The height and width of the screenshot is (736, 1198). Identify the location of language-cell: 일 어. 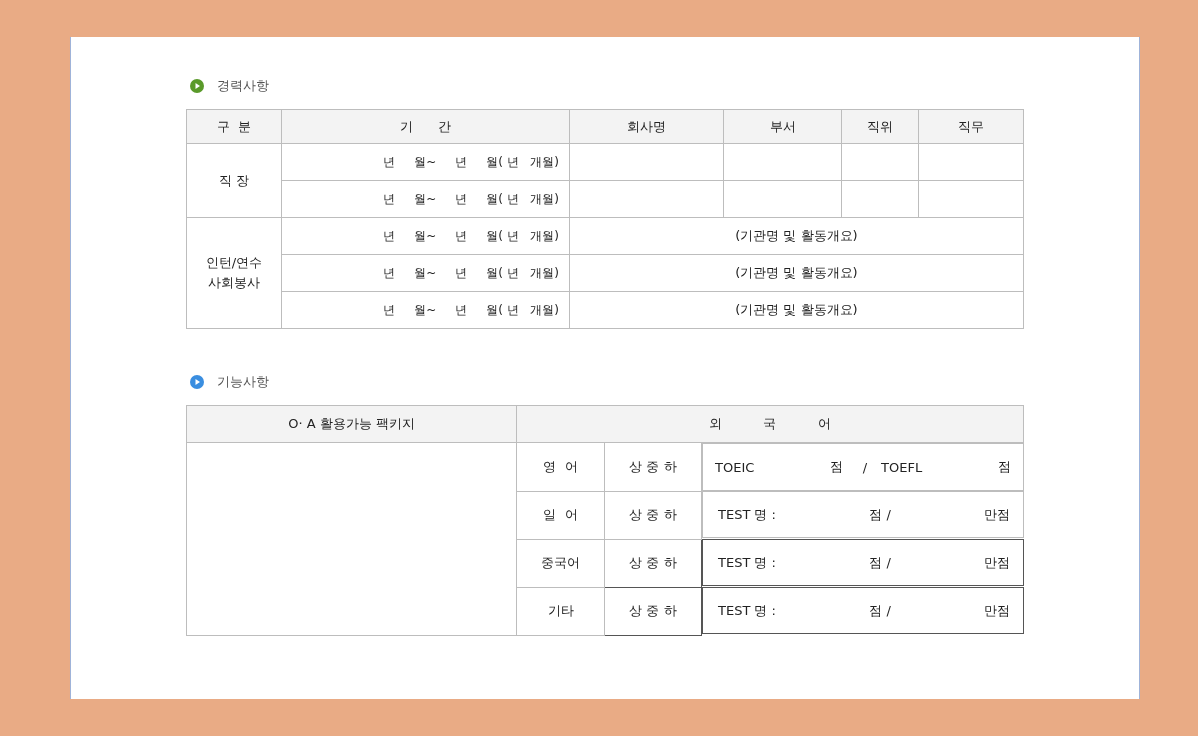
(560, 515).